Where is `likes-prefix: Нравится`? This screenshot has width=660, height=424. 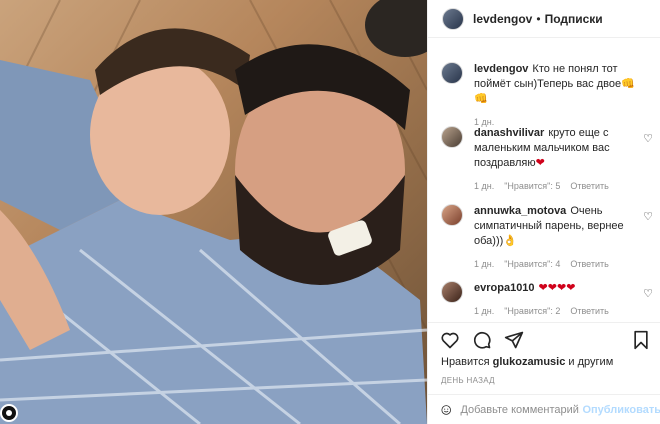 likes-prefix: Нравится is located at coordinates (465, 362).